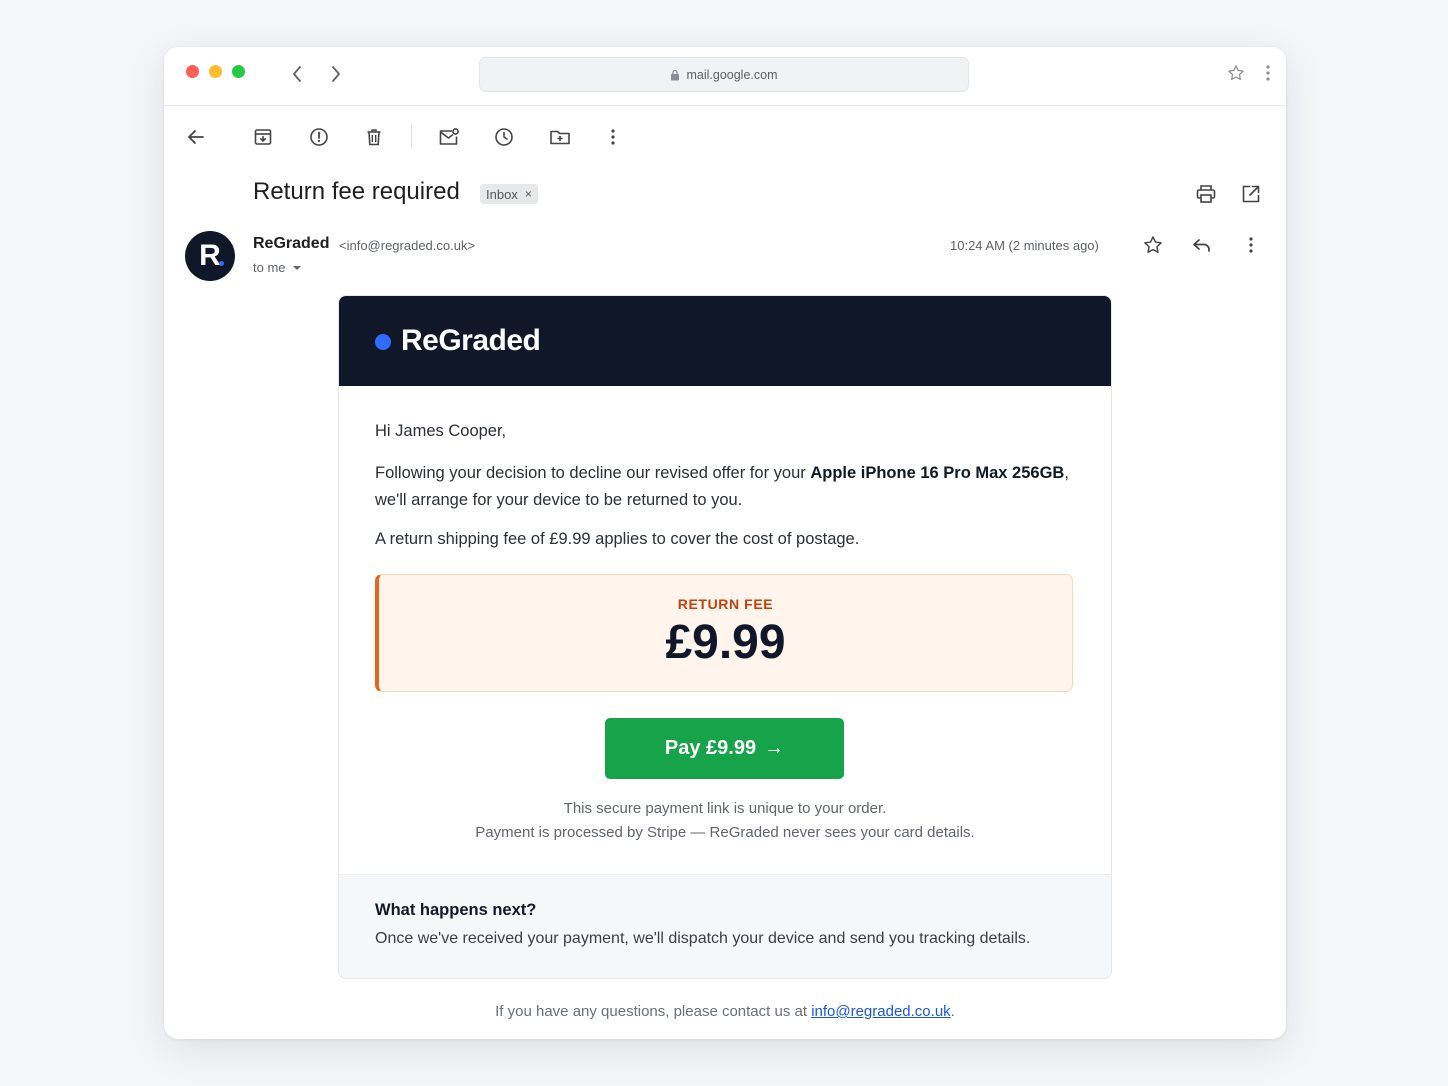 This screenshot has width=1448, height=1086. What do you see at coordinates (725, 341) in the screenshot?
I see `email-brand-header: ReGraded` at bounding box center [725, 341].